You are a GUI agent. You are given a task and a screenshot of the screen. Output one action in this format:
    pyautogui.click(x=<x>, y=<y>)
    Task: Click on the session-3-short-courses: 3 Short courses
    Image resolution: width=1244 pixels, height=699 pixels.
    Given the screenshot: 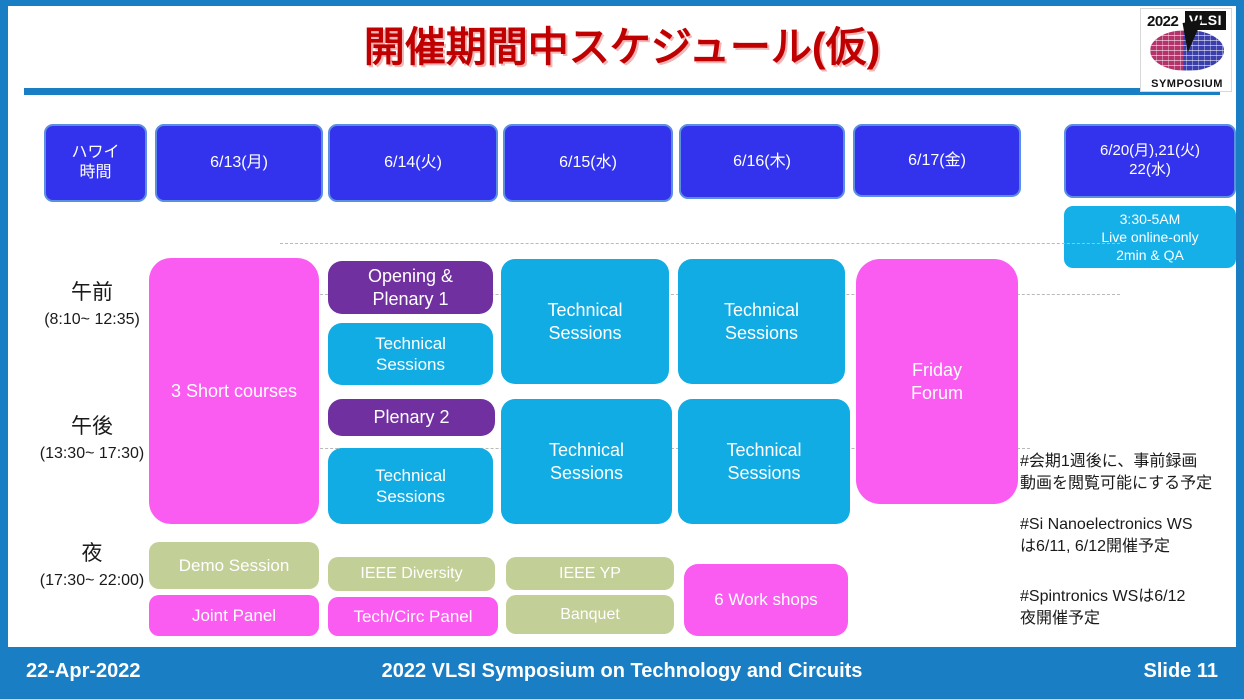 What is the action you would take?
    pyautogui.click(x=234, y=391)
    